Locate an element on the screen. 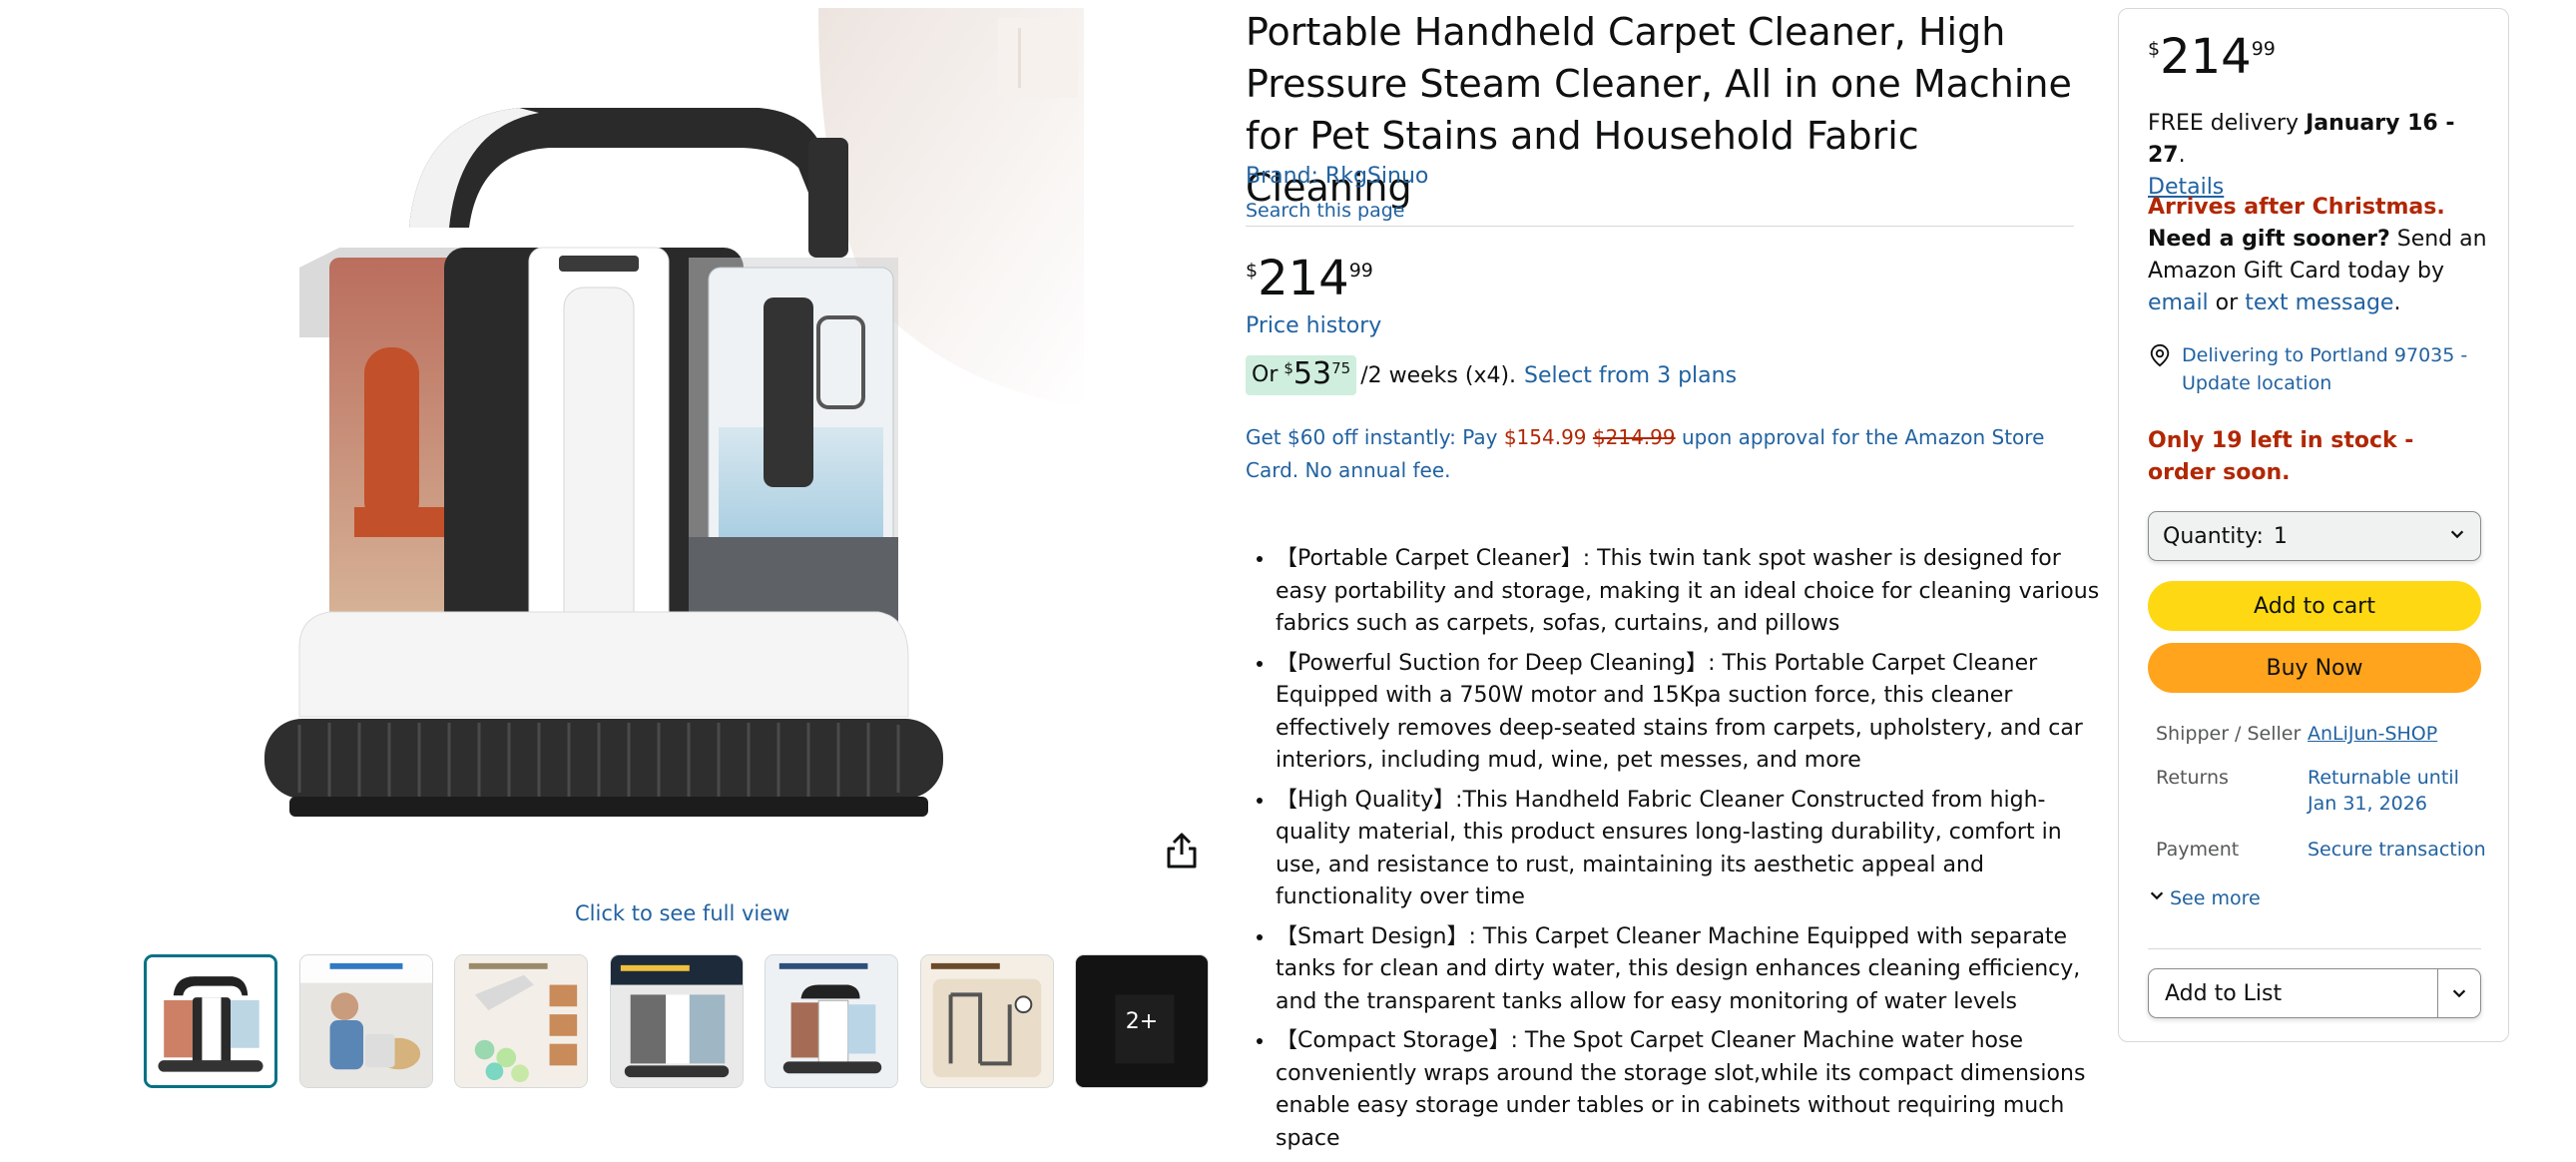  buybox-price: $21499 is located at coordinates (2212, 57).